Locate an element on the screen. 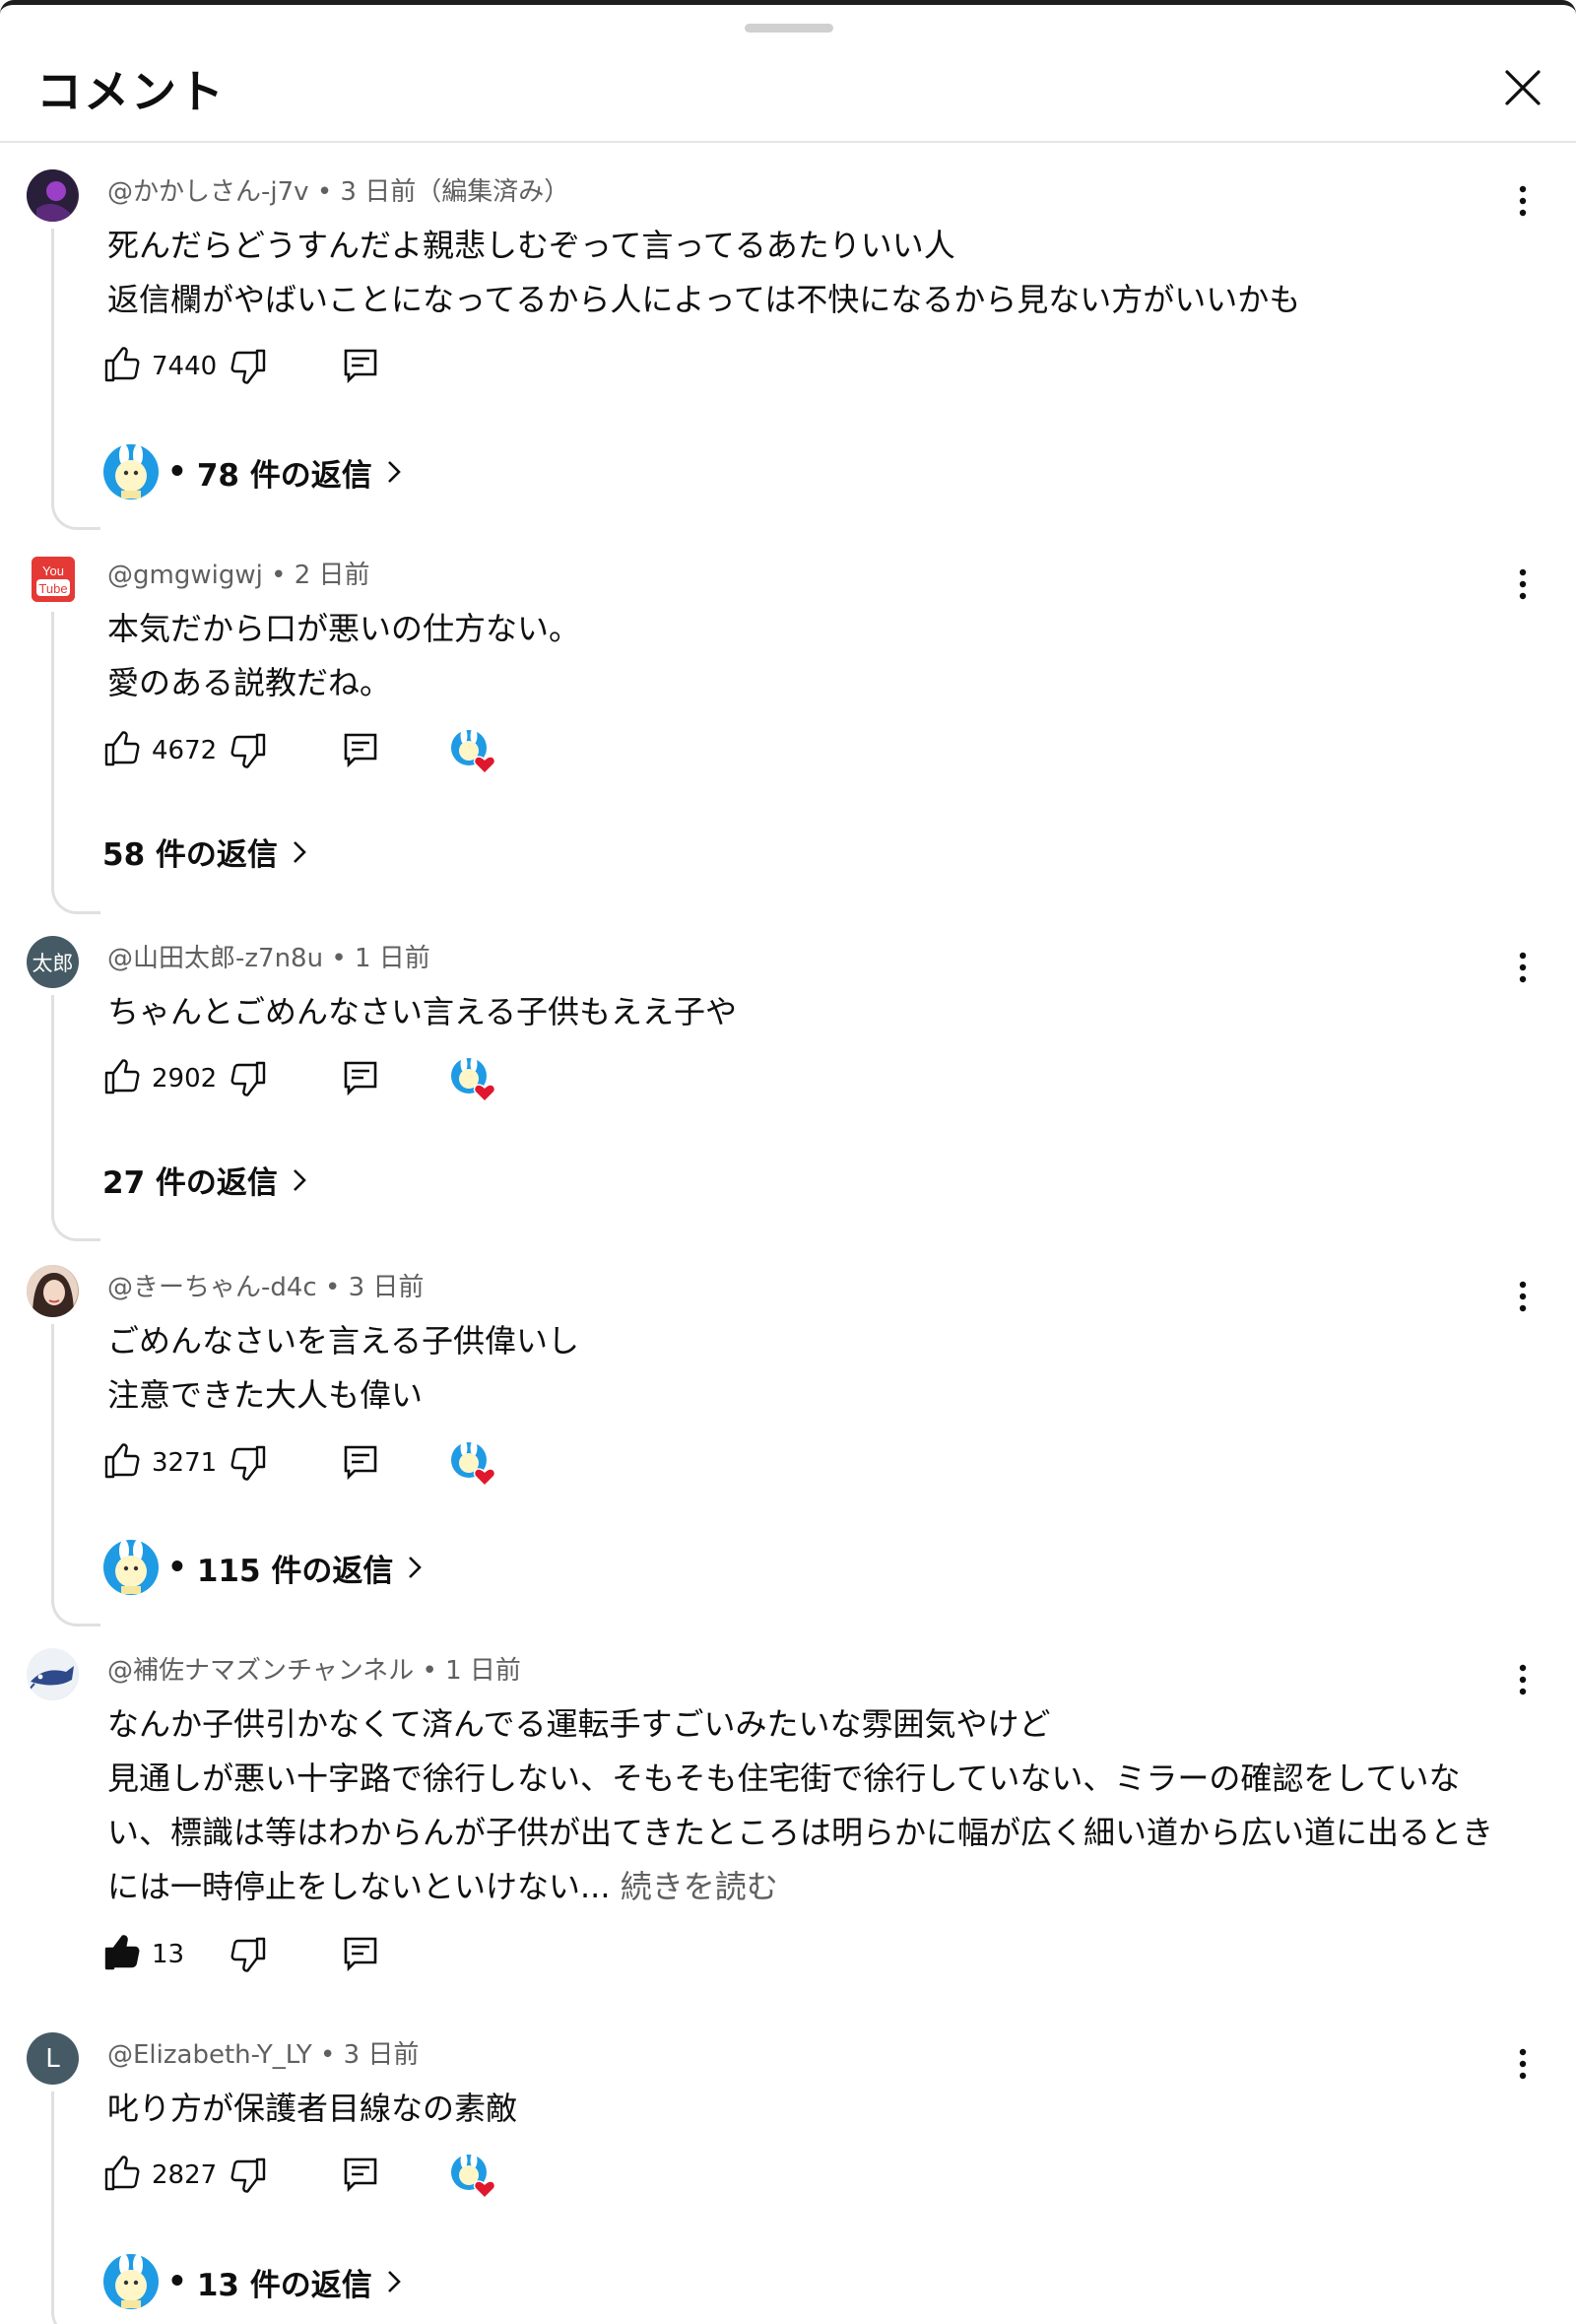 This screenshot has height=2324, width=1576. comment-actions: 7440 is located at coordinates (397, 368).